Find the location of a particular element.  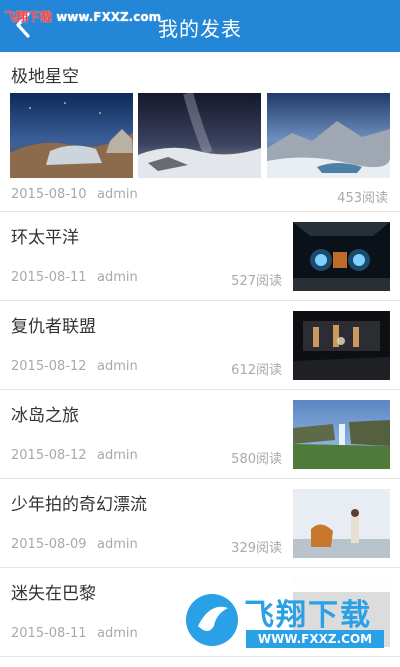

post-title: 极地星空 is located at coordinates (45, 77).